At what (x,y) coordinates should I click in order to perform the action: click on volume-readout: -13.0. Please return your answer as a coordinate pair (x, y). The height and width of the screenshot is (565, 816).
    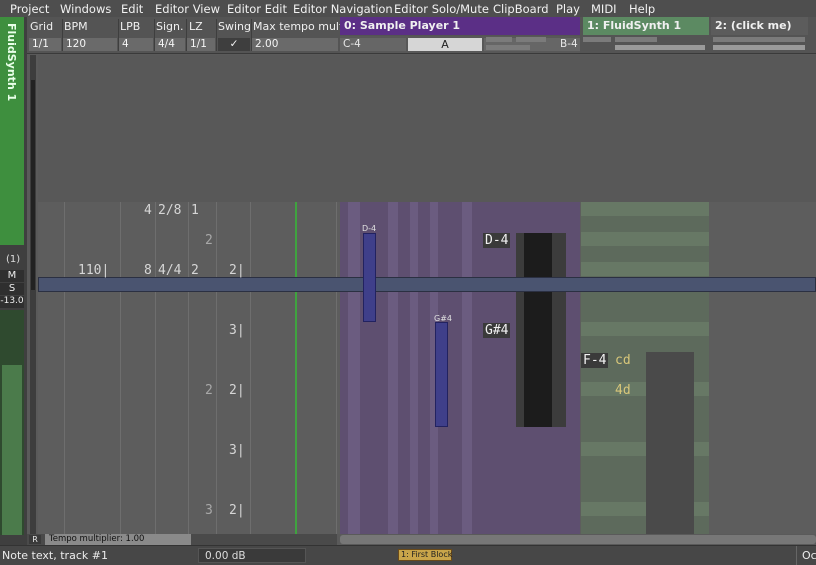
    Looking at the image, I should click on (12, 302).